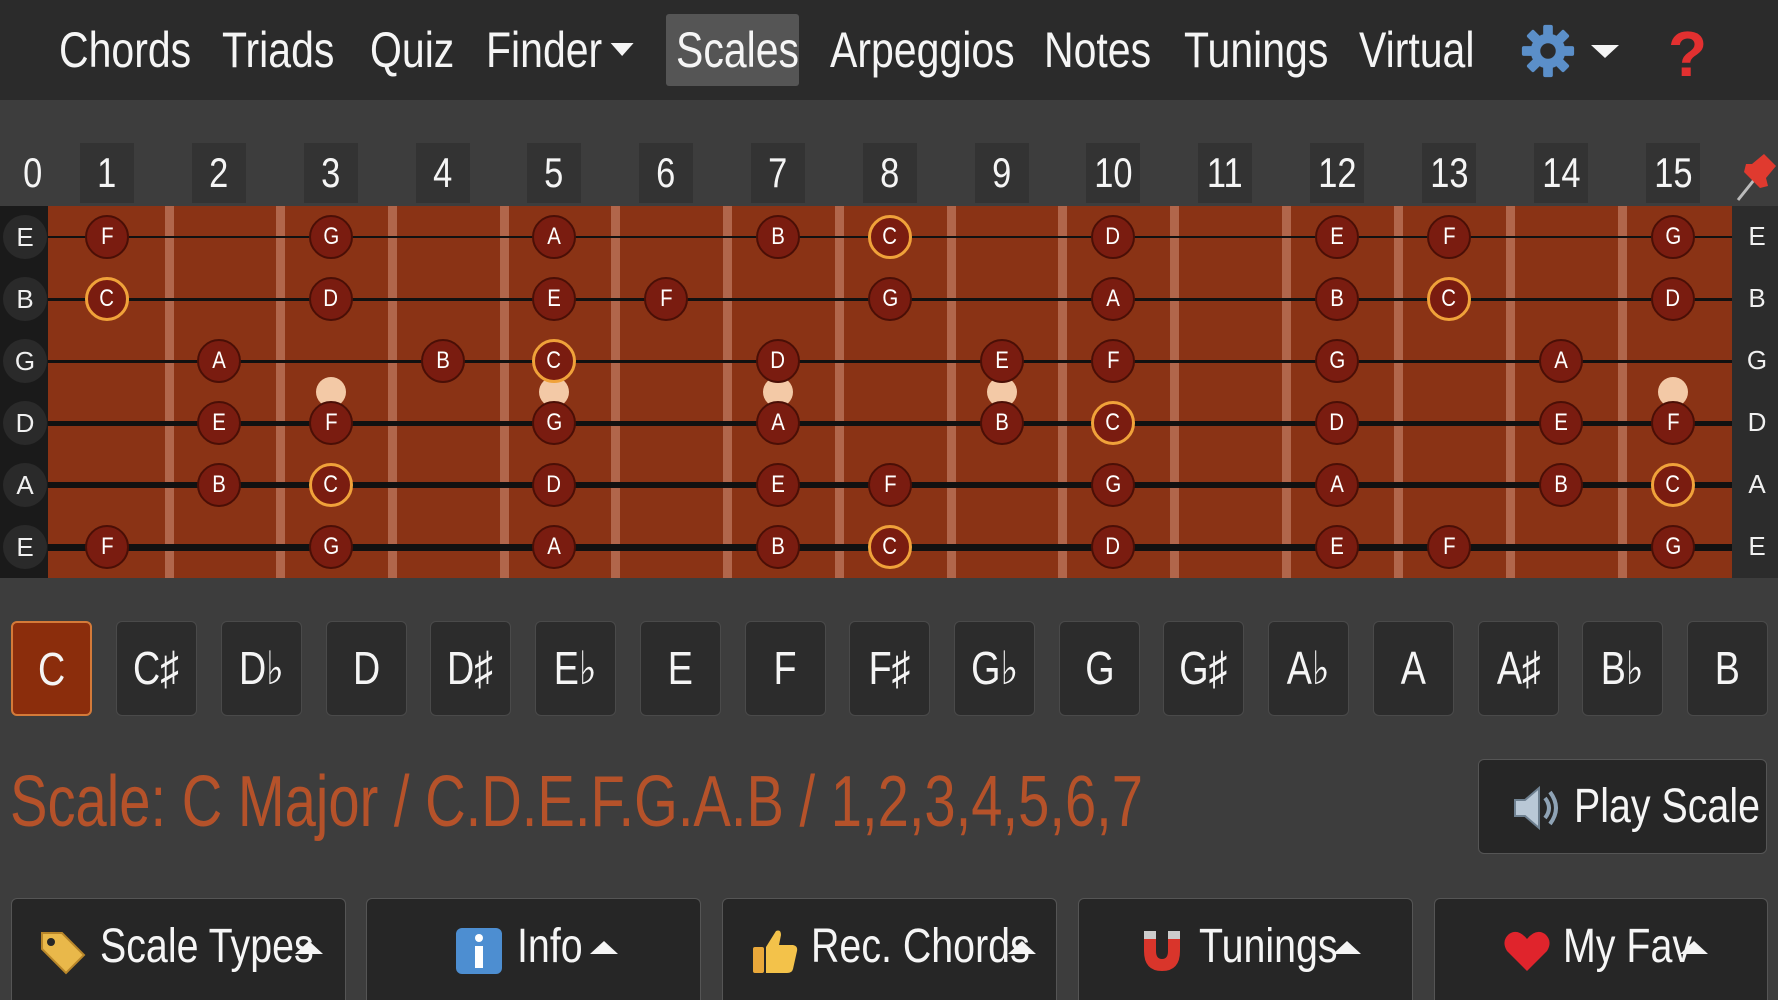  What do you see at coordinates (219, 173) in the screenshot?
I see `fret-number: 2` at bounding box center [219, 173].